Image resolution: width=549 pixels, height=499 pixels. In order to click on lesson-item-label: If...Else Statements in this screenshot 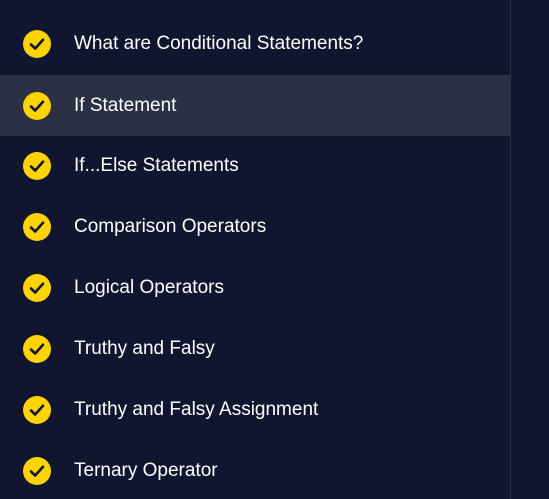, I will do `click(156, 165)`.